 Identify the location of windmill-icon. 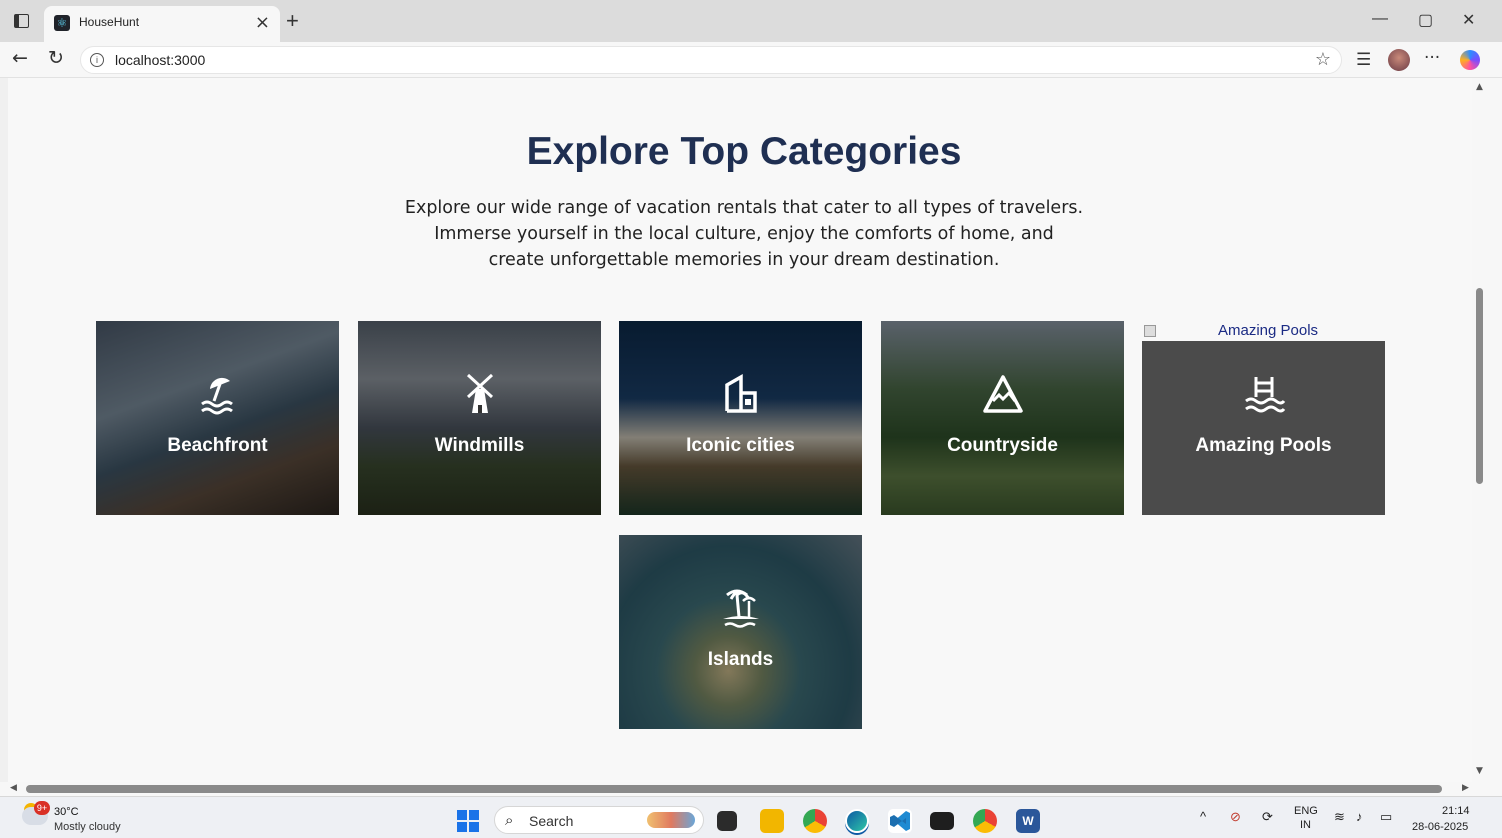
(479, 394).